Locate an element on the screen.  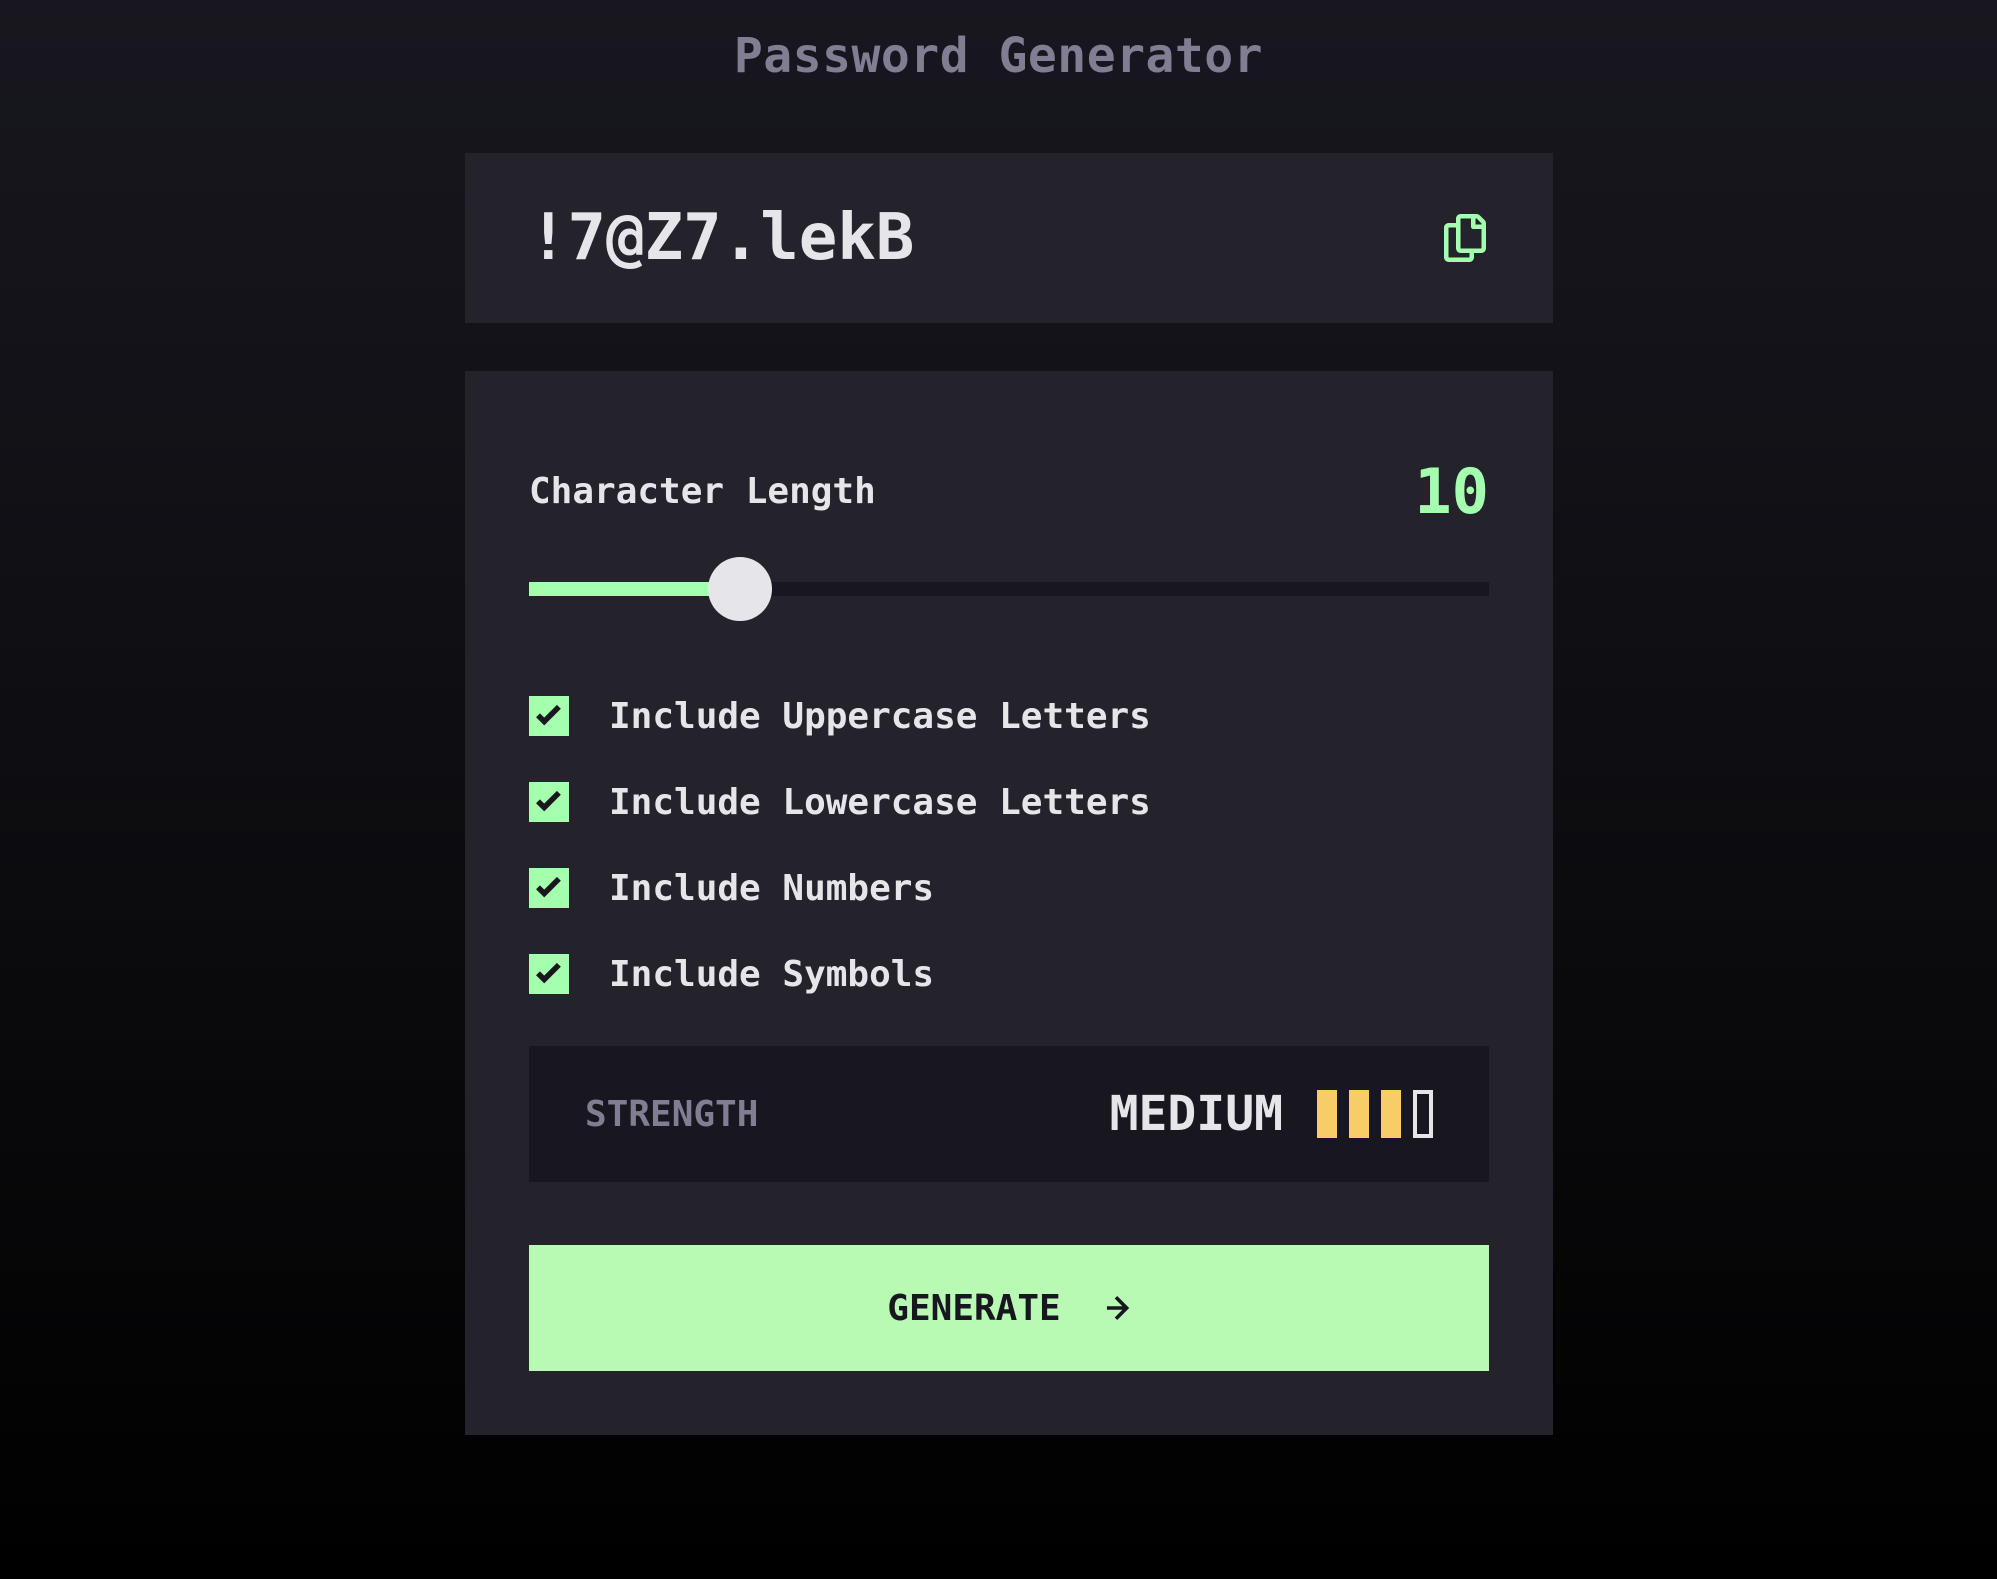
copy-icon is located at coordinates (1465, 238).